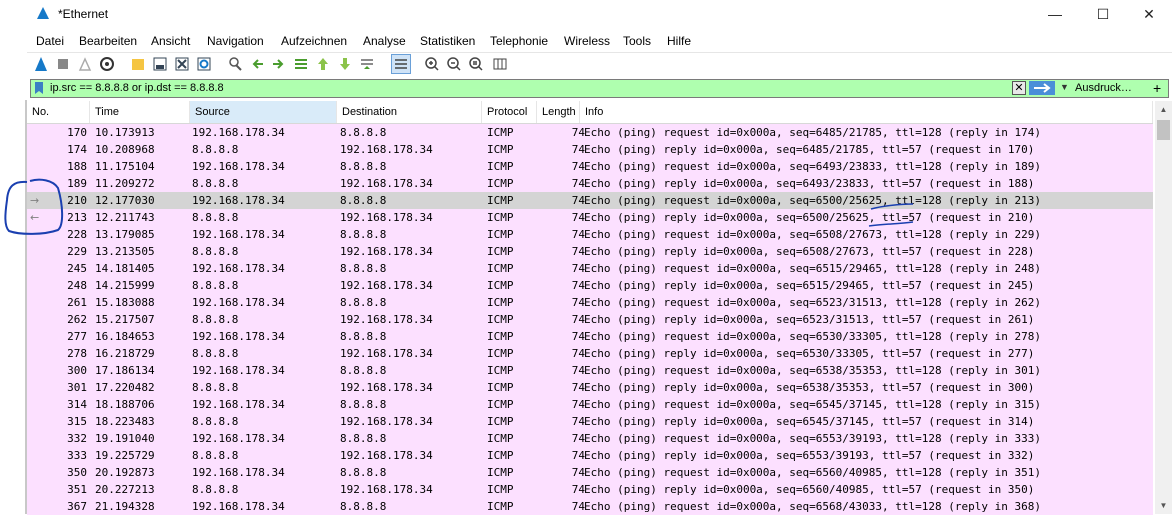 The image size is (1172, 515). I want to click on filter-history-dropdown: ▼, so click(1064, 87).